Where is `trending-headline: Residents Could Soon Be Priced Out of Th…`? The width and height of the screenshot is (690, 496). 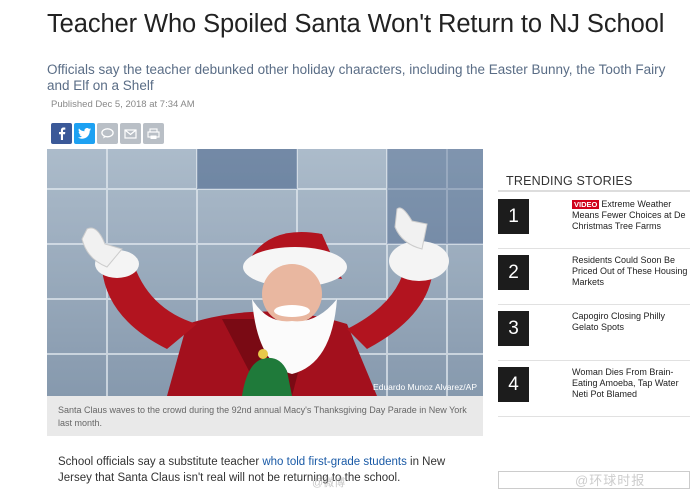
trending-headline: Residents Could Soon Be Priced Out of Th… is located at coordinates (631, 271).